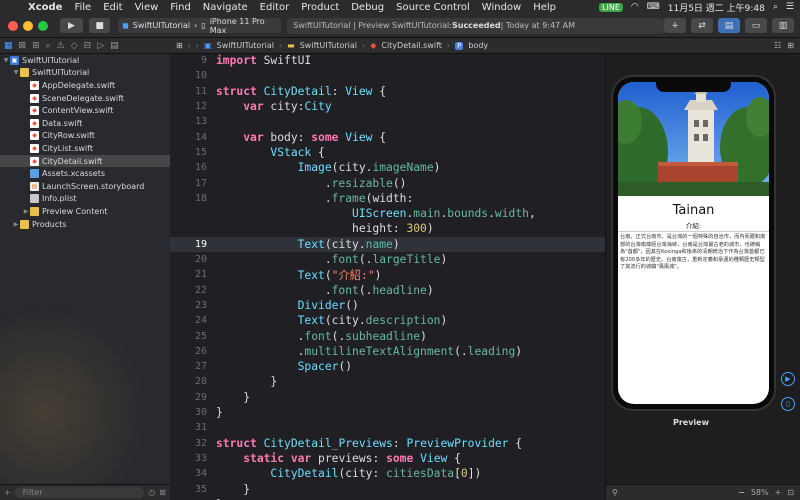 This screenshot has width=800, height=500. I want to click on code-line: 24 Text(city.description), so click(387, 320).